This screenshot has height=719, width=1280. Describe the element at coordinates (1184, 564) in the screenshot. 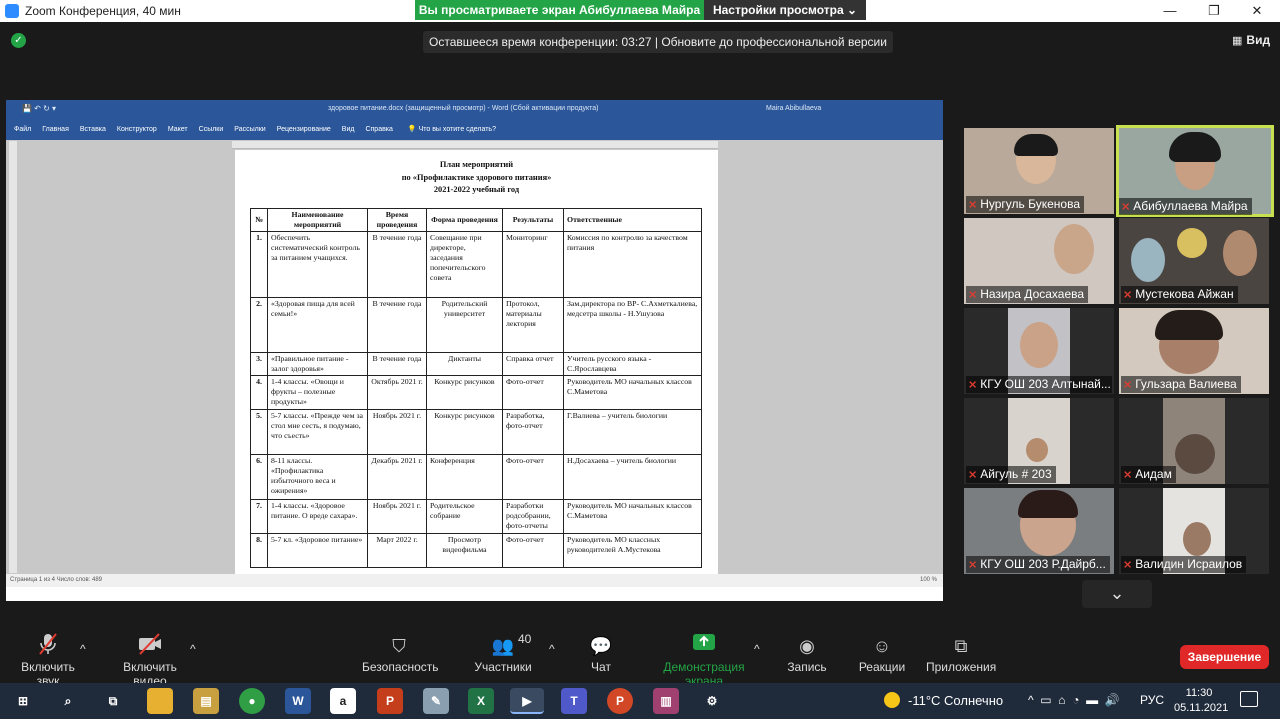

I see `participant-name: ⨯ Валидин Исраилов` at that location.